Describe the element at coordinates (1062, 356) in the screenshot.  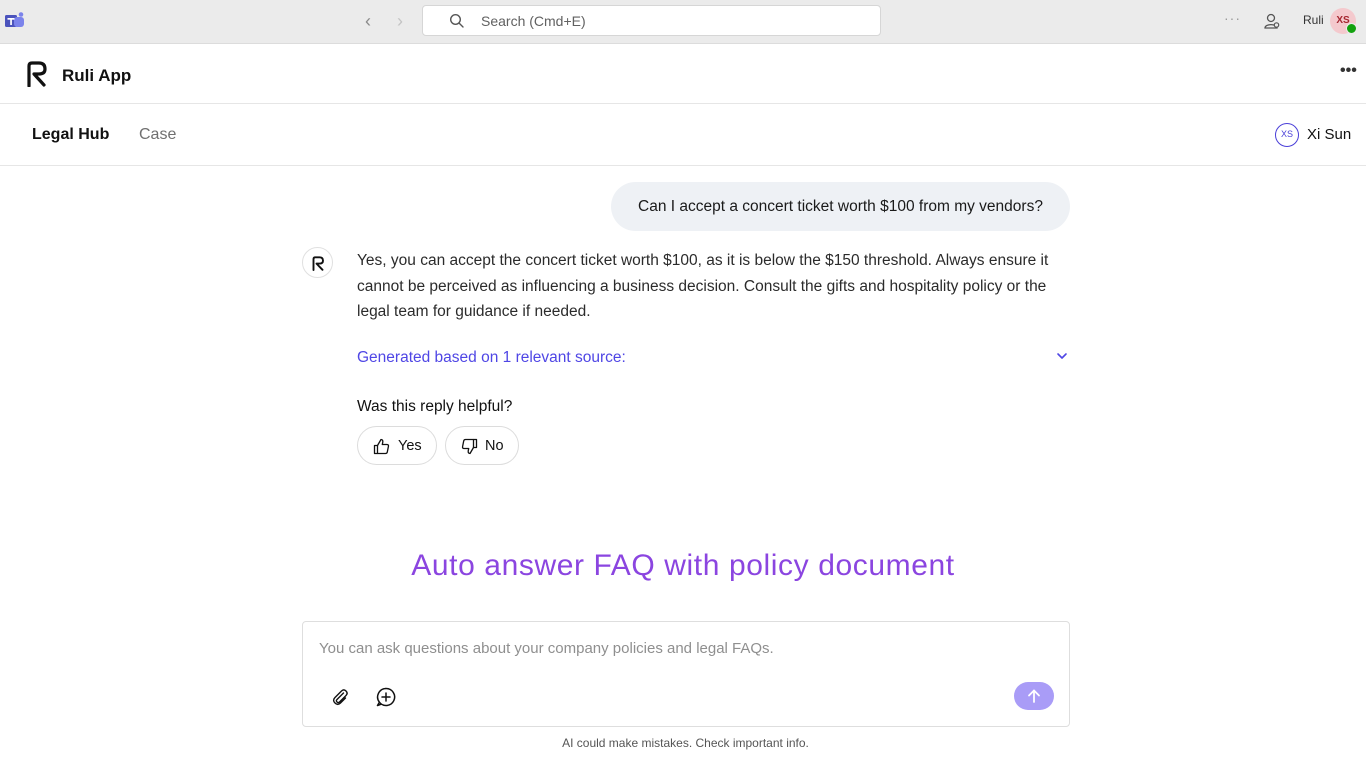
I see `chevron-down-icon` at that location.